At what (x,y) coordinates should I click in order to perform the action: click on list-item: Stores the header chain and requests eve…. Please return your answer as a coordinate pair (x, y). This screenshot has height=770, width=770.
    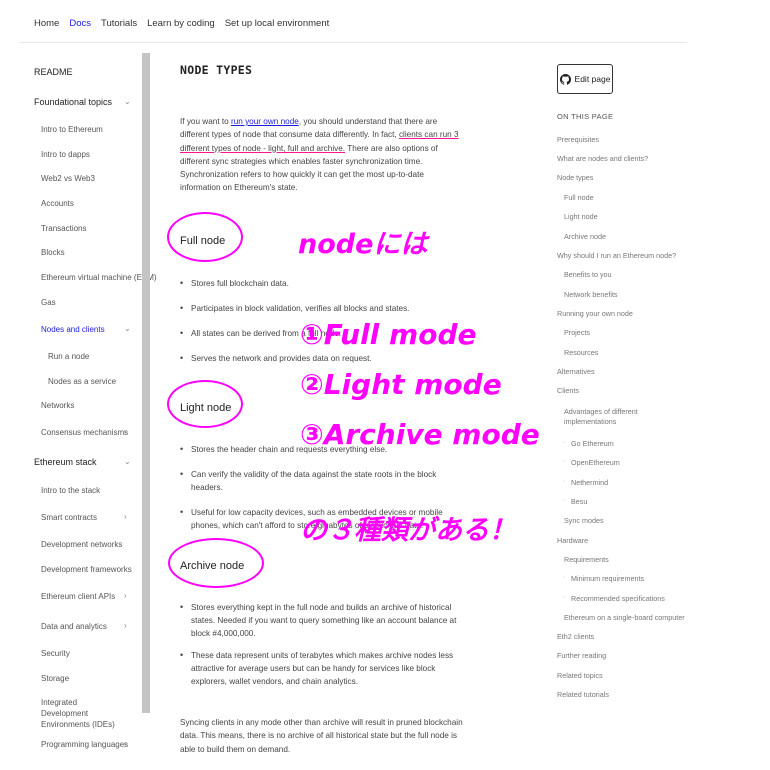
    Looking at the image, I should click on (322, 449).